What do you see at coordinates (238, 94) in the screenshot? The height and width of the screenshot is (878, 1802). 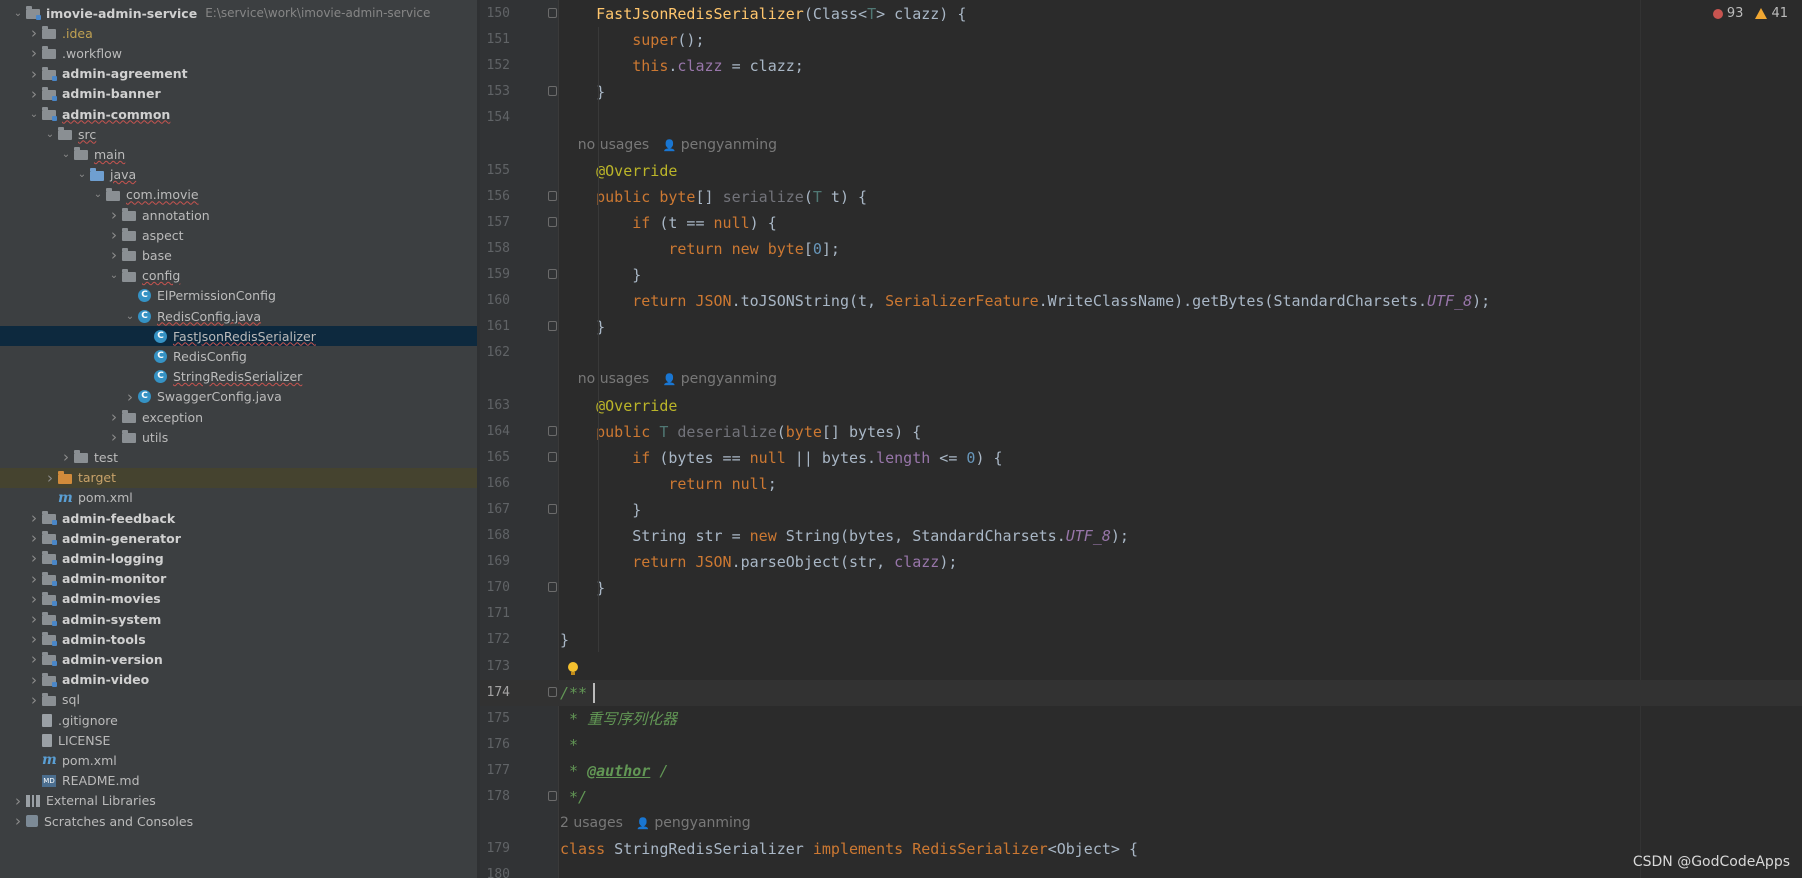 I see `tree-item: › admin-banner` at bounding box center [238, 94].